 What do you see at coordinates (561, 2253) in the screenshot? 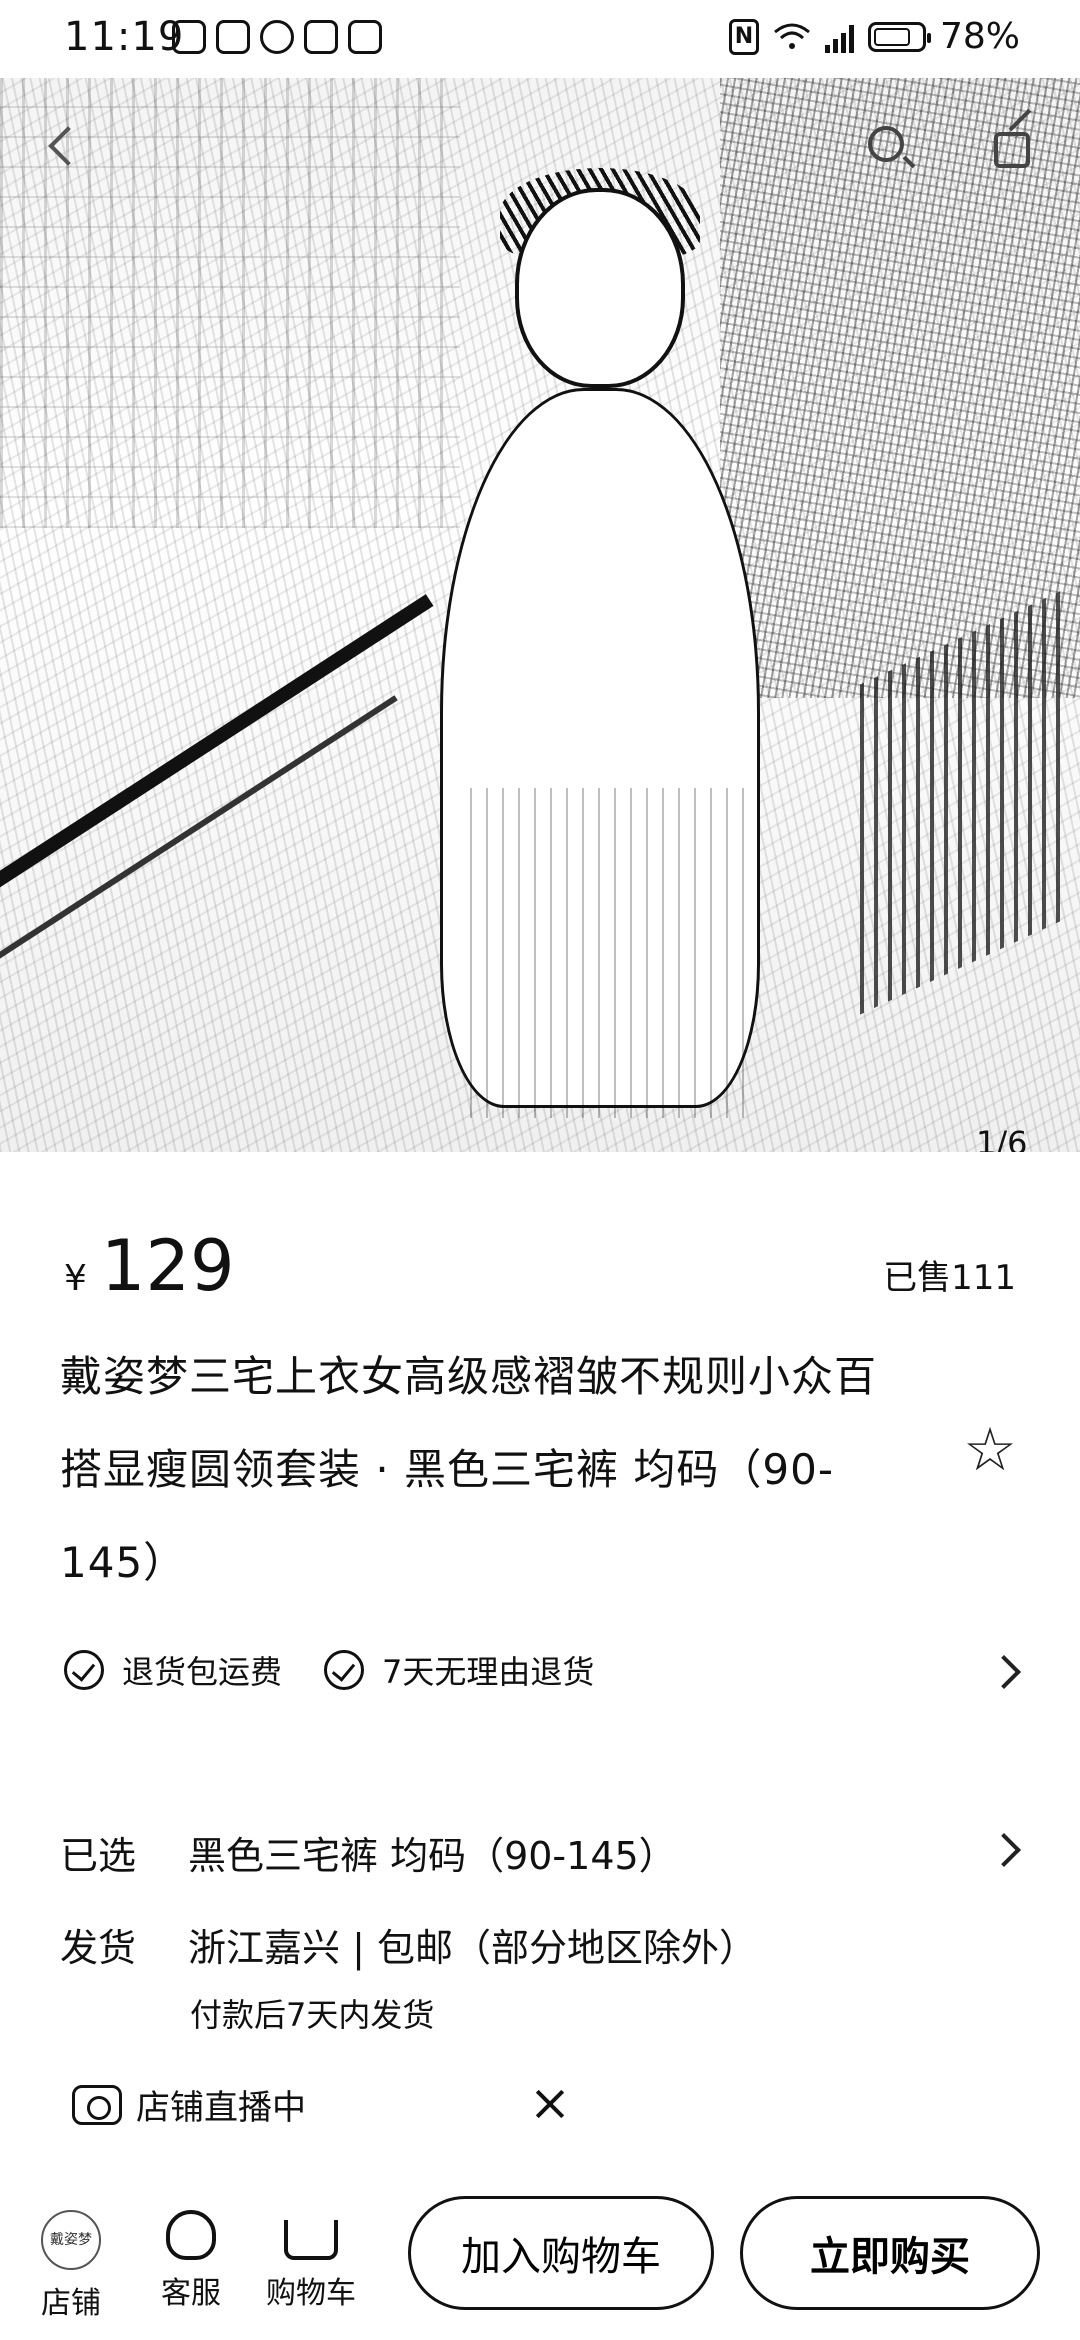
I see `add-to-cart-button: 加入购物车` at bounding box center [561, 2253].